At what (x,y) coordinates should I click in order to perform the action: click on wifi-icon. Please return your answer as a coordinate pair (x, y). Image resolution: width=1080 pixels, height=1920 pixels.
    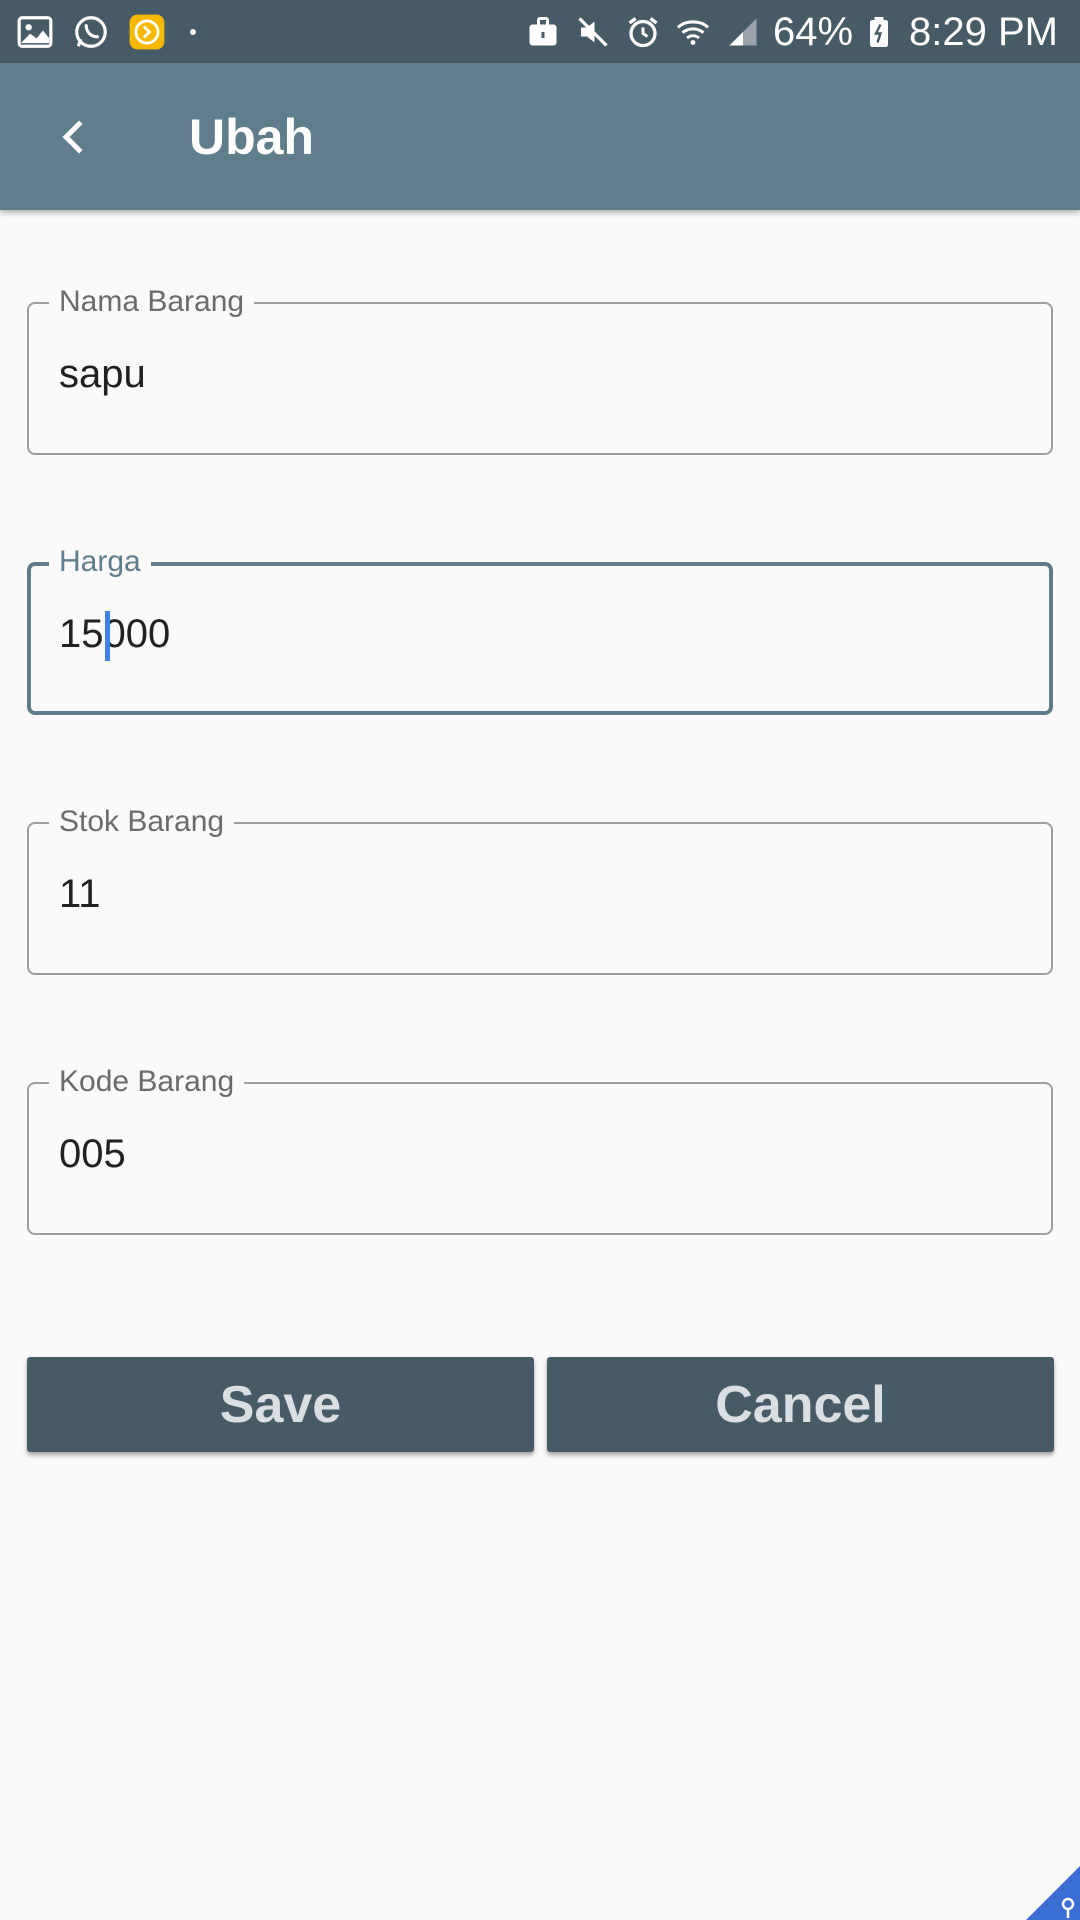
    Looking at the image, I should click on (693, 32).